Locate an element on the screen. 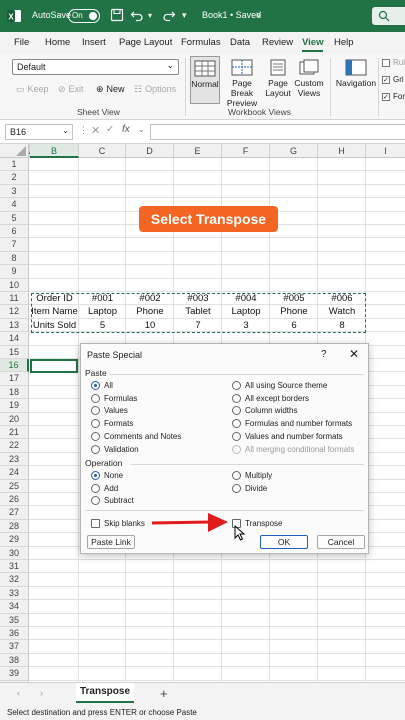 This screenshot has width=405, height=720. row-header-25: 25 is located at coordinates (14, 486).